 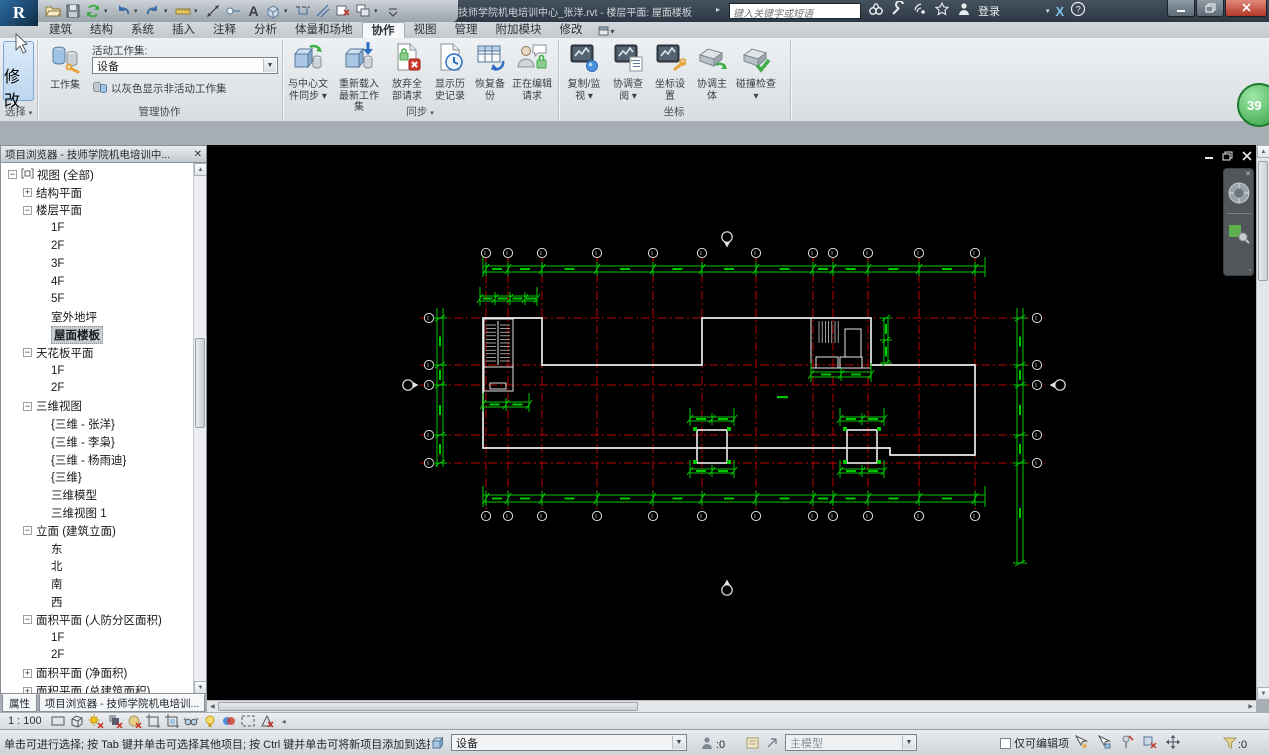 I want to click on status-workset-icon, so click(x=439, y=743).